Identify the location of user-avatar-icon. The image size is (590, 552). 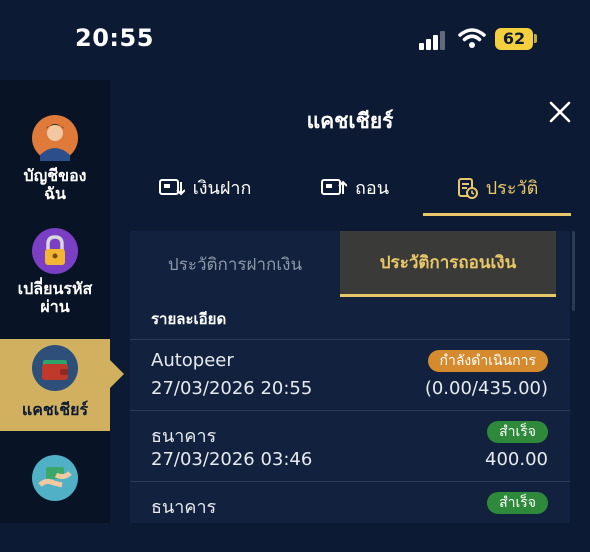
(55, 138).